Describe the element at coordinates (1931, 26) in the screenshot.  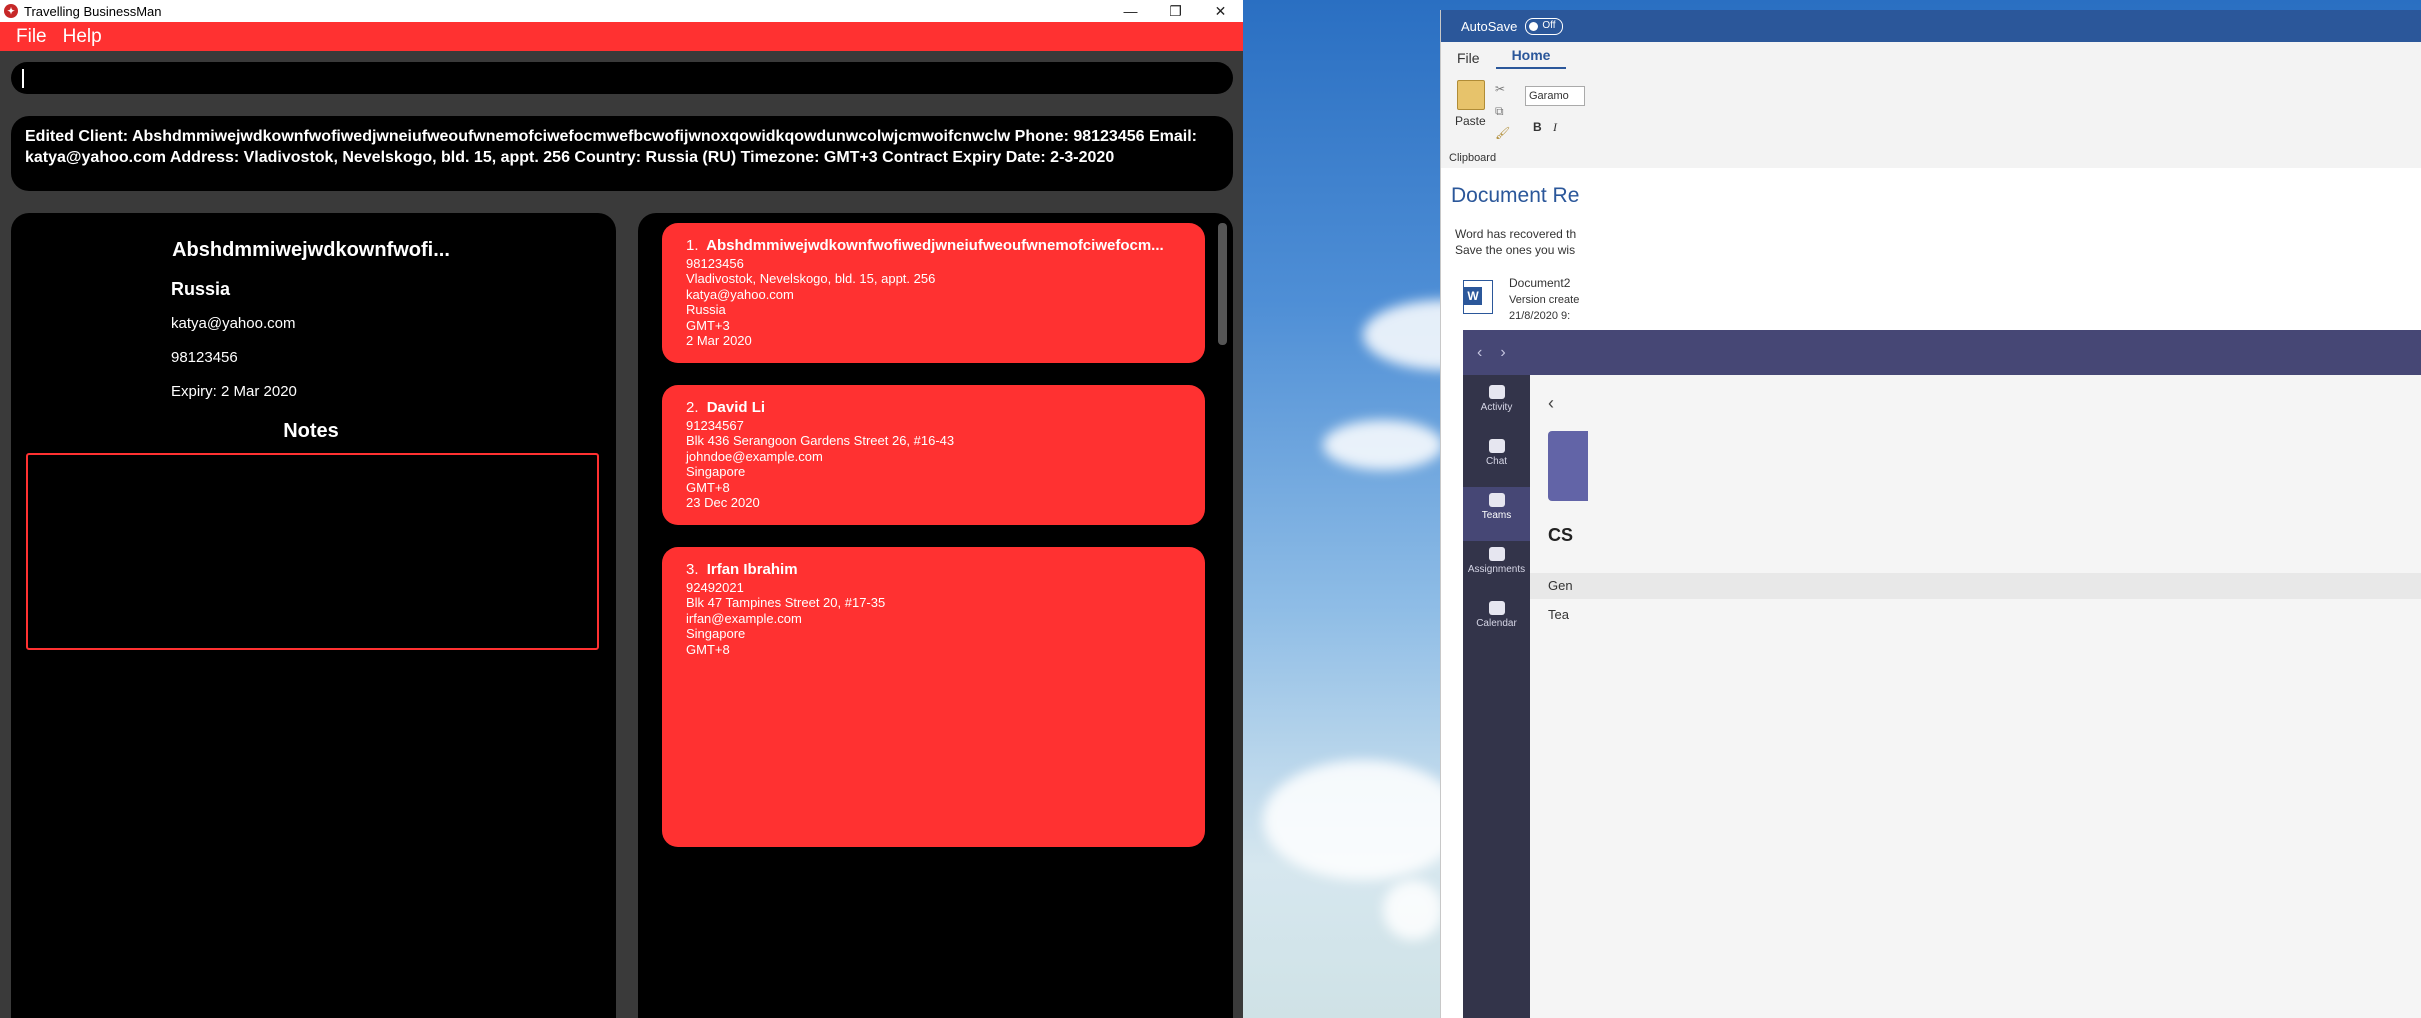
I see `word-title-bar: AutoSave Off` at that location.